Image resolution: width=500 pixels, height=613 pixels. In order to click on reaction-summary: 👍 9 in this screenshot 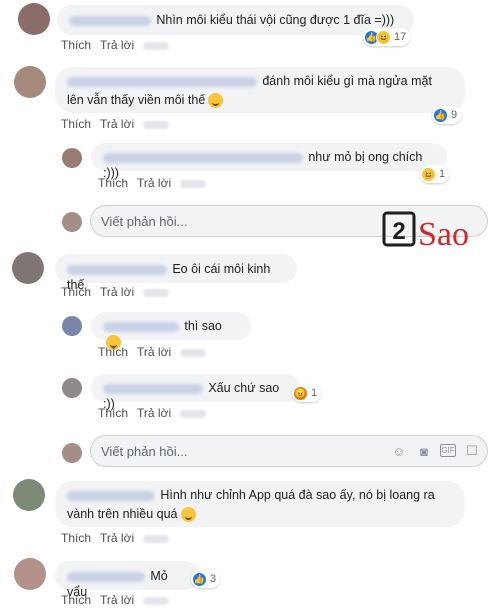, I will do `click(447, 115)`.